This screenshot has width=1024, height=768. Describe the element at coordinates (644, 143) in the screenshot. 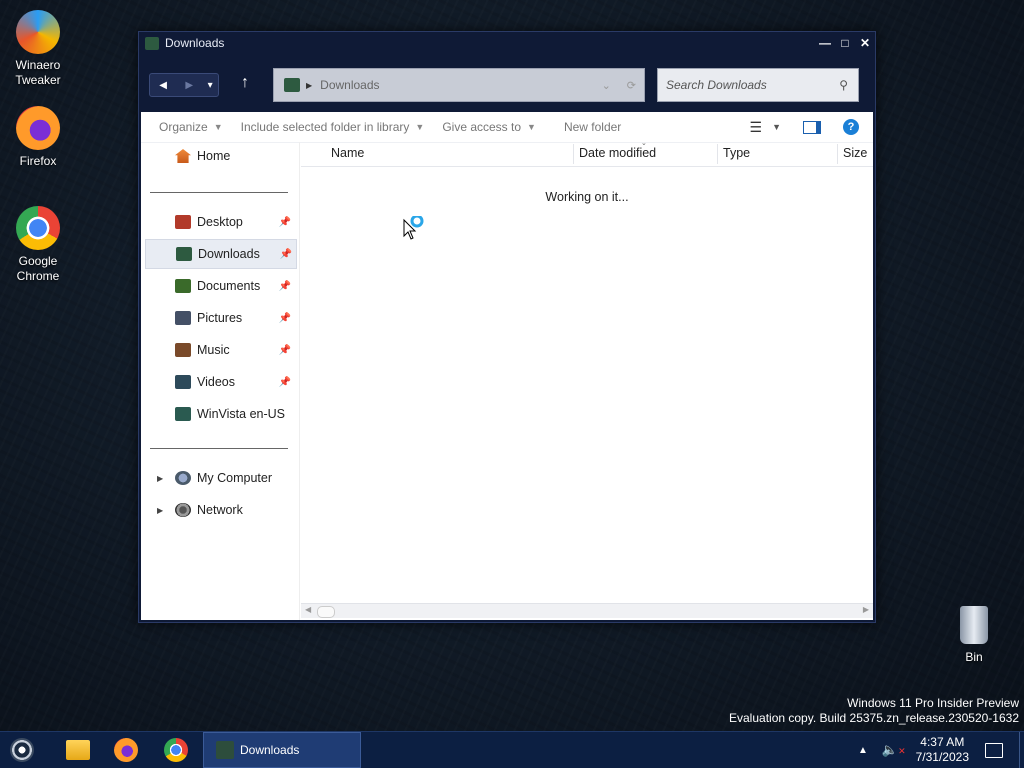

I see `sort-indicator-icon: ⌄` at that location.